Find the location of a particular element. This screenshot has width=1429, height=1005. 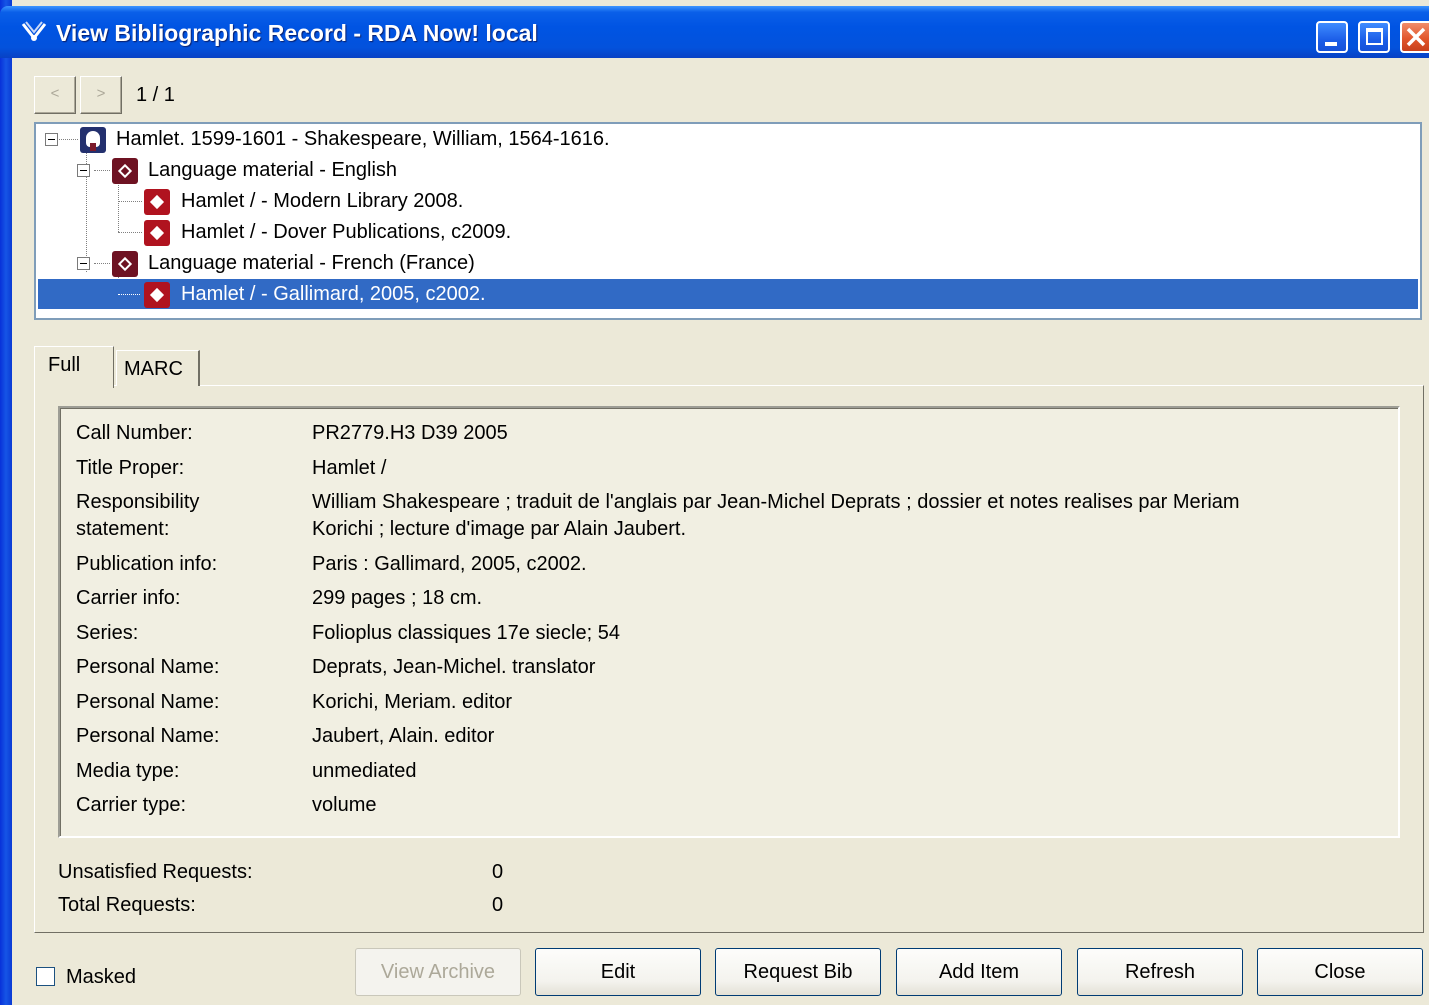

masked-label: Masked is located at coordinates (101, 977).